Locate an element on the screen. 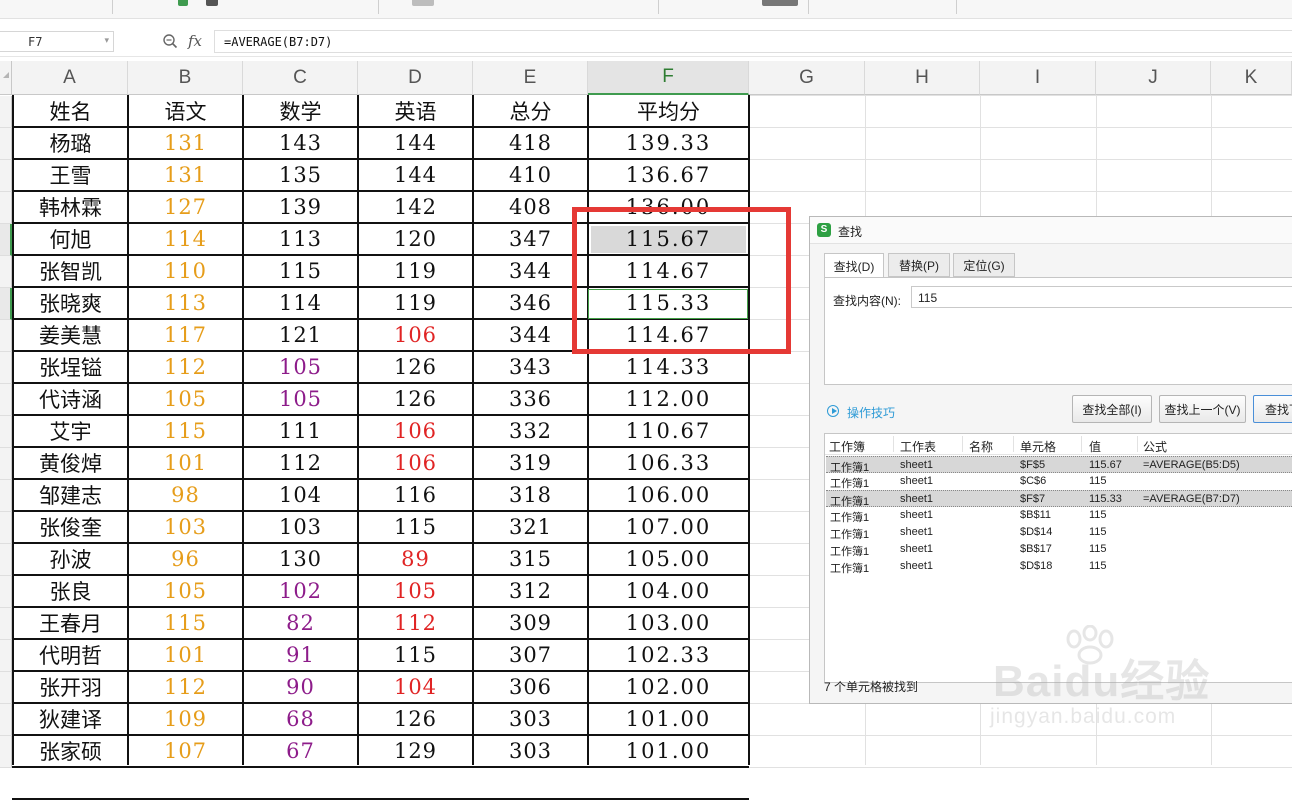 This screenshot has width=1292, height=800. table-cell: 张埕镒 is located at coordinates (70, 367).